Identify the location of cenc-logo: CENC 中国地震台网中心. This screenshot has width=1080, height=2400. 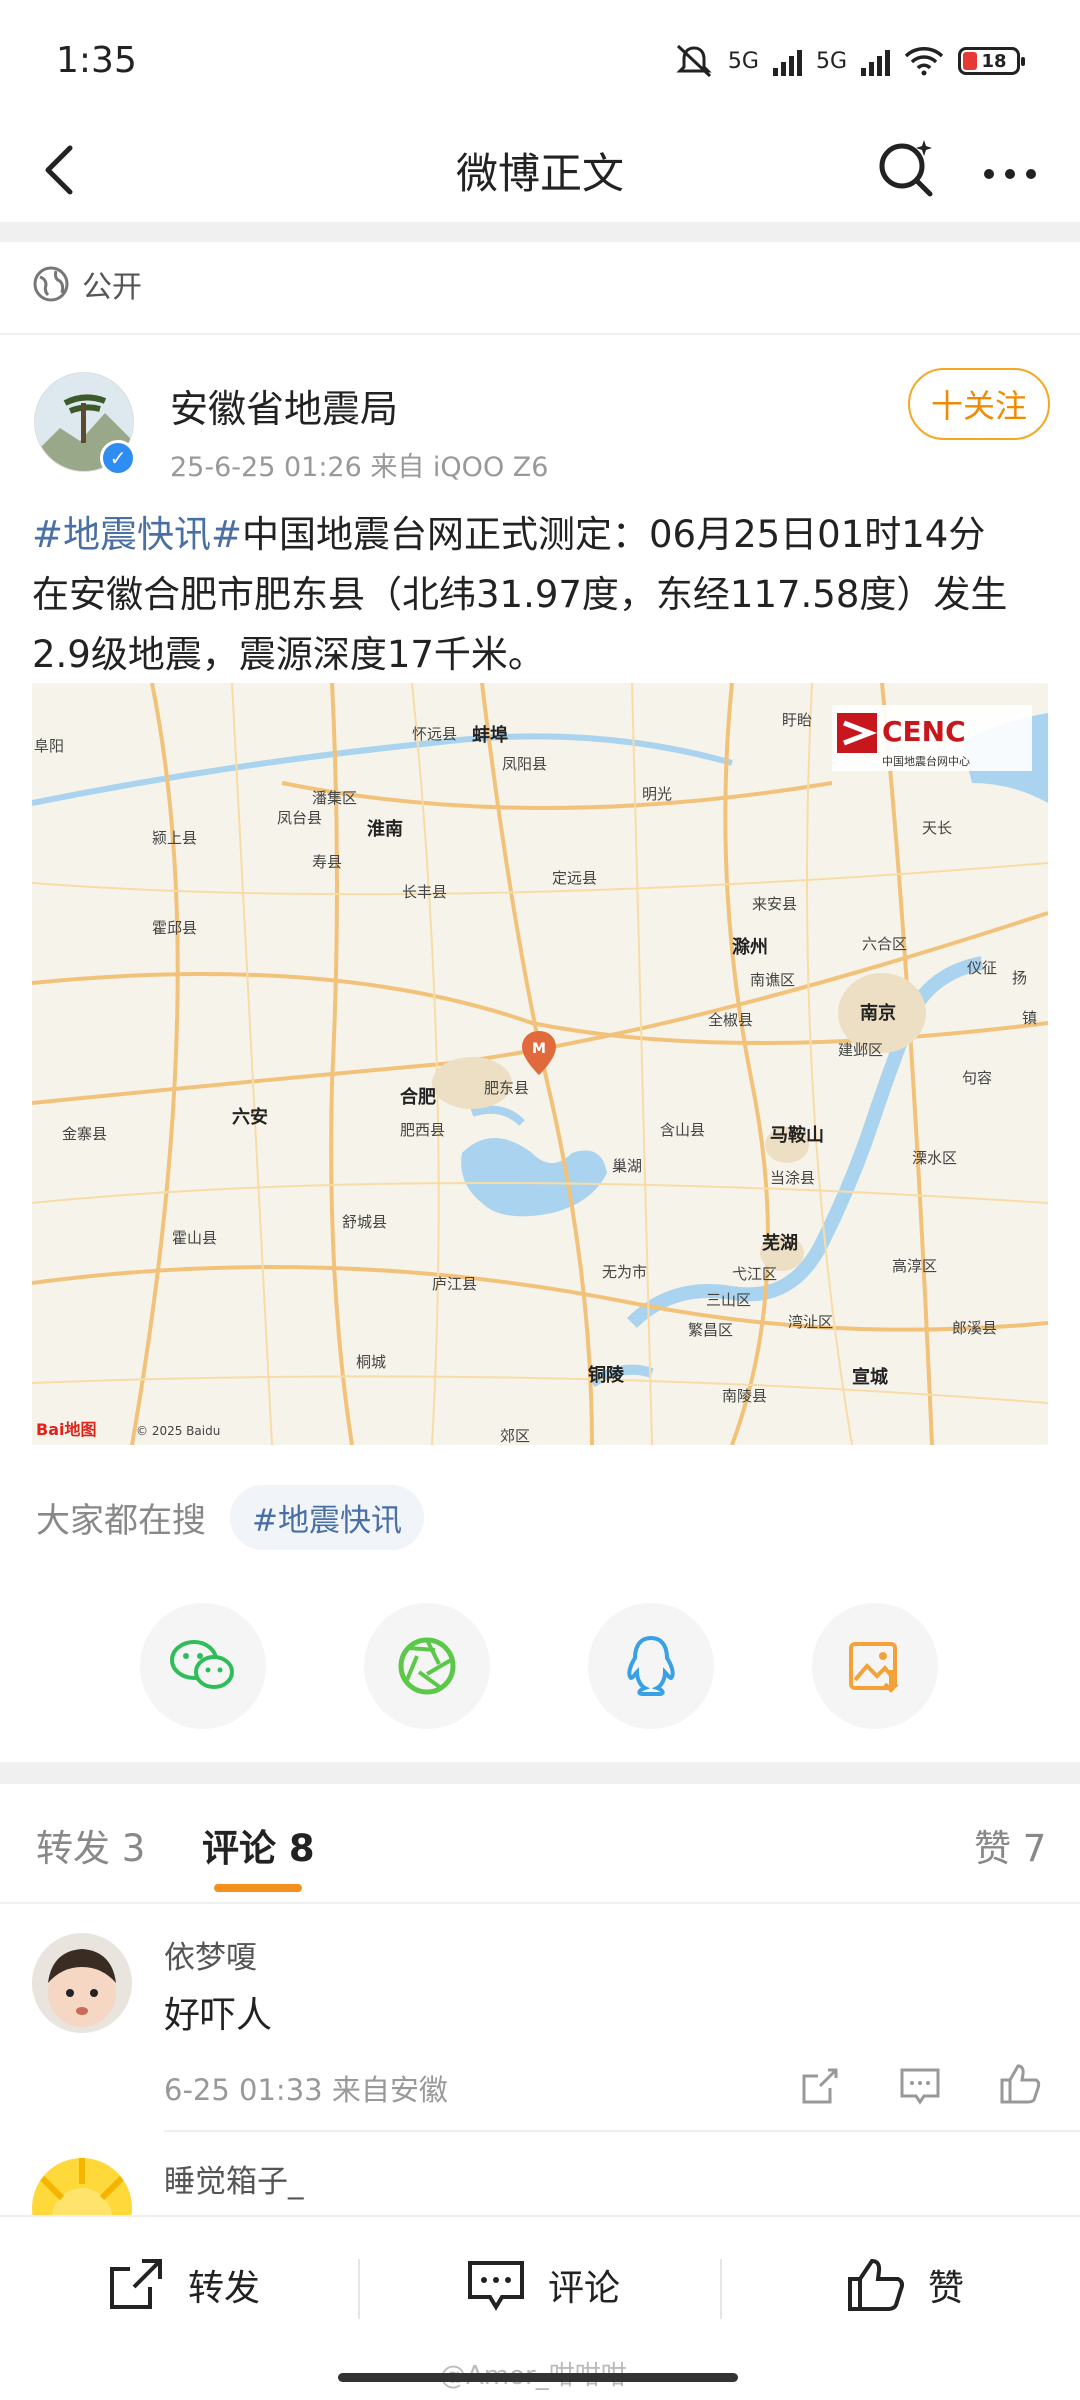
(932, 738).